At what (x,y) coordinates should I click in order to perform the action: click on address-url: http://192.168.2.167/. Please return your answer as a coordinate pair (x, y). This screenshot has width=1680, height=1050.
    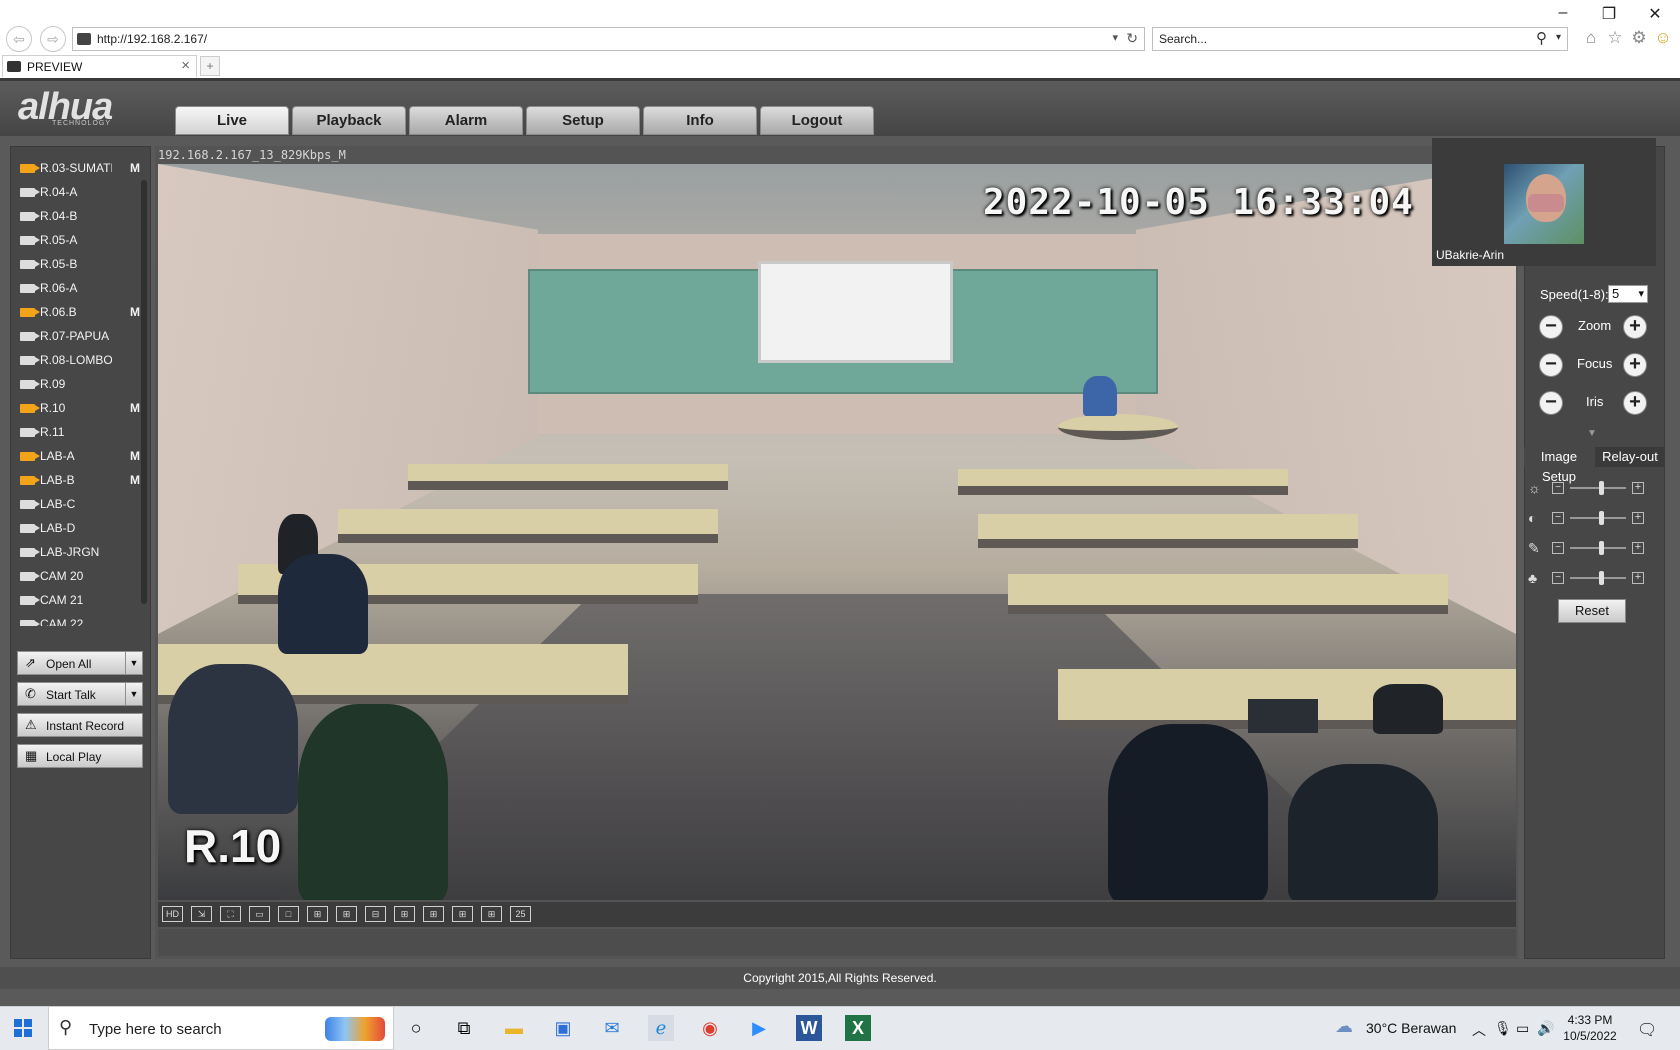
    Looking at the image, I should click on (152, 39).